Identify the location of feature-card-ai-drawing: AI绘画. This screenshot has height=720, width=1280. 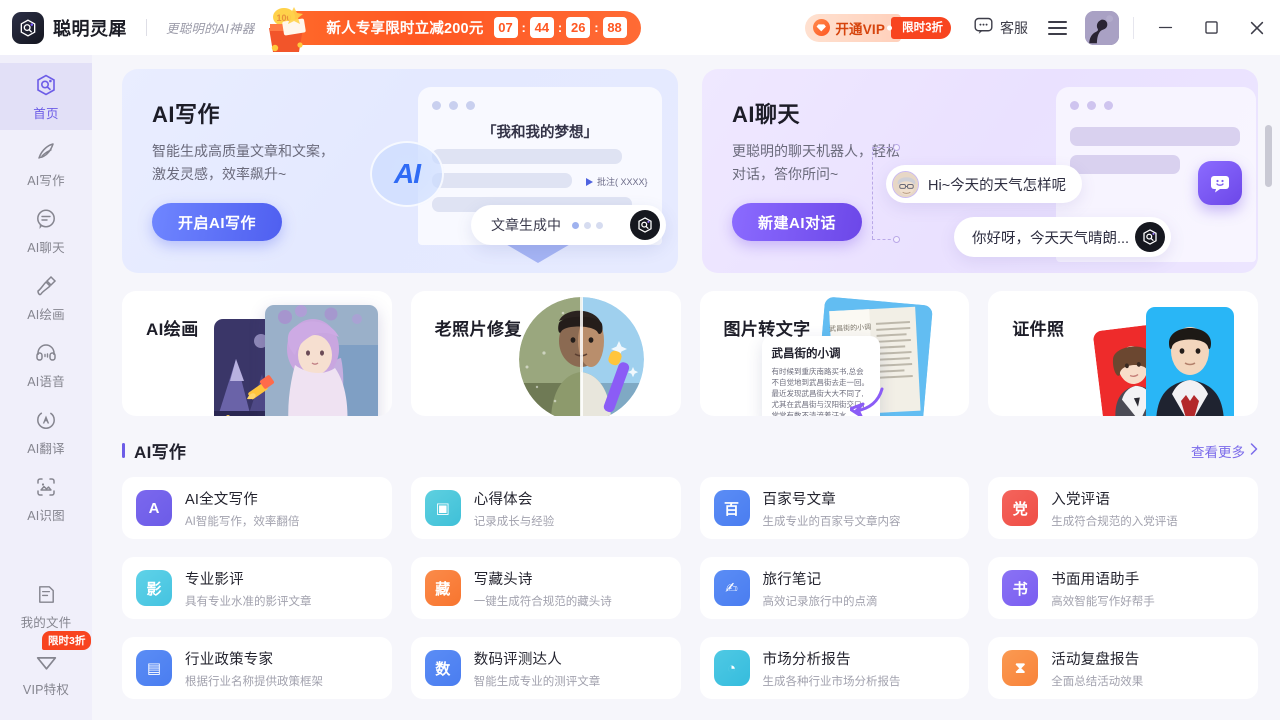
(257, 353).